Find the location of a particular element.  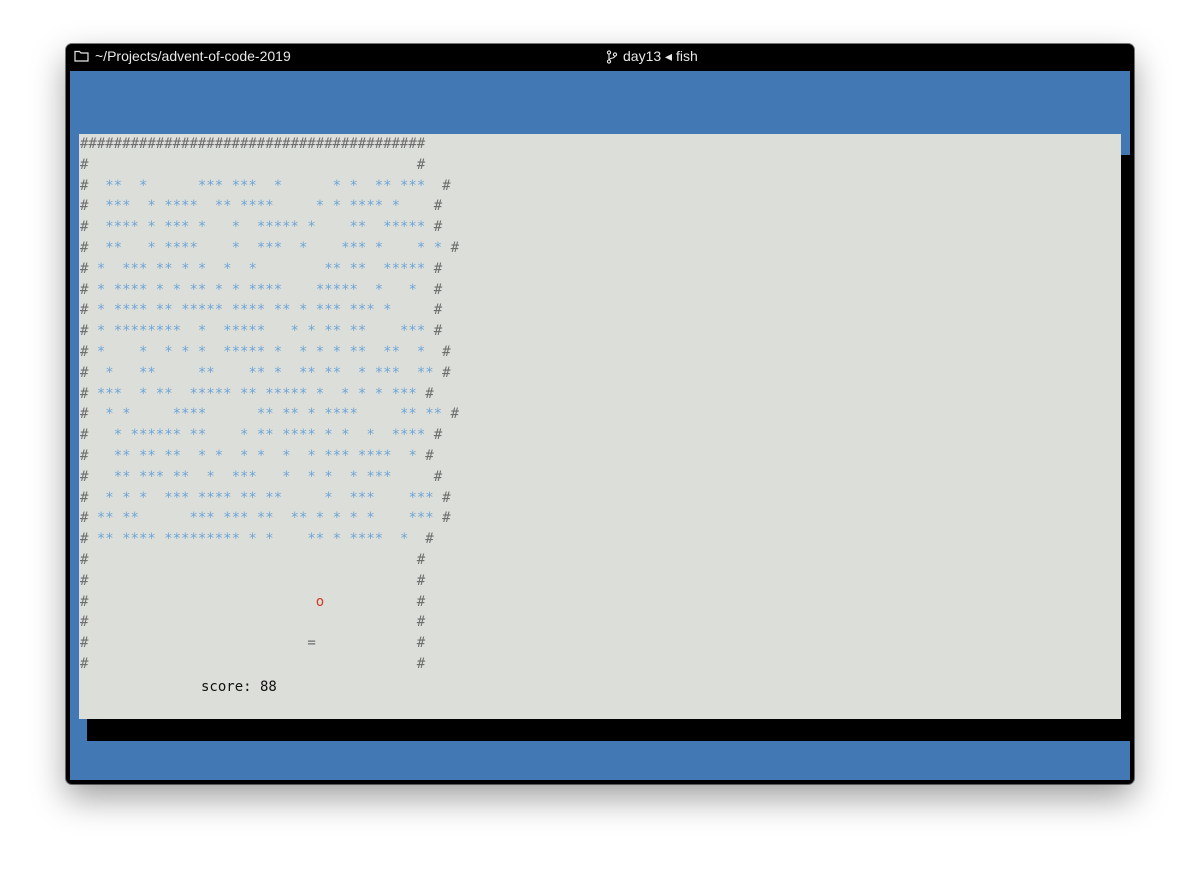

game-row: # ** **** ********* * * ** * **** * # is located at coordinates (257, 539).